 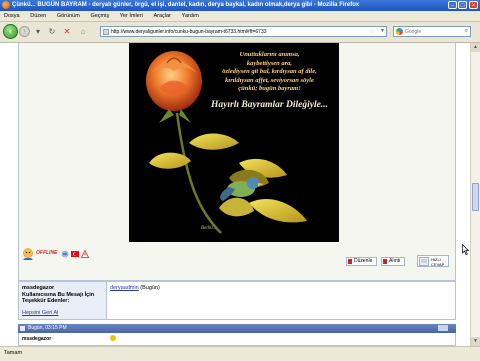 I want to click on minimize-button: –, so click(x=452, y=5).